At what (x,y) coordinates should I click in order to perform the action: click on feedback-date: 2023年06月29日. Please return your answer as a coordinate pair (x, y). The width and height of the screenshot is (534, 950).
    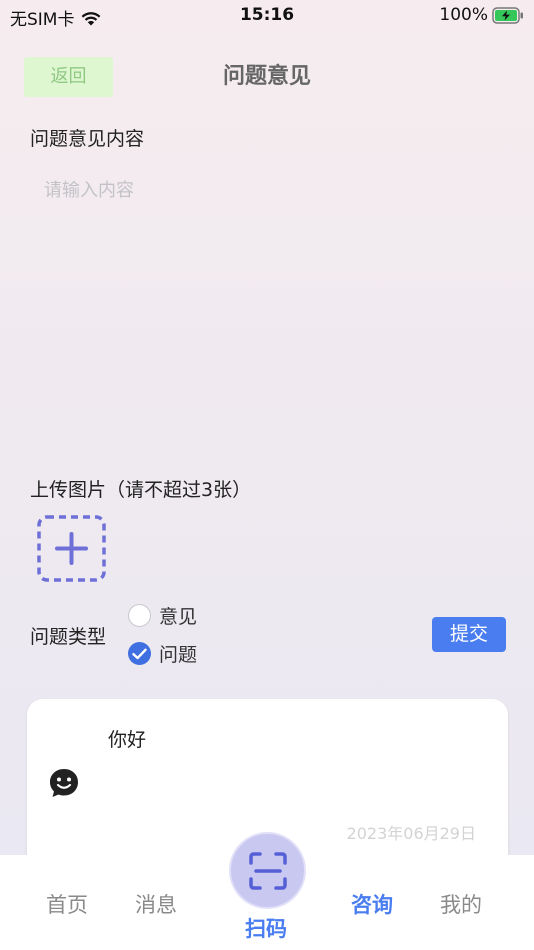
    Looking at the image, I should click on (411, 833).